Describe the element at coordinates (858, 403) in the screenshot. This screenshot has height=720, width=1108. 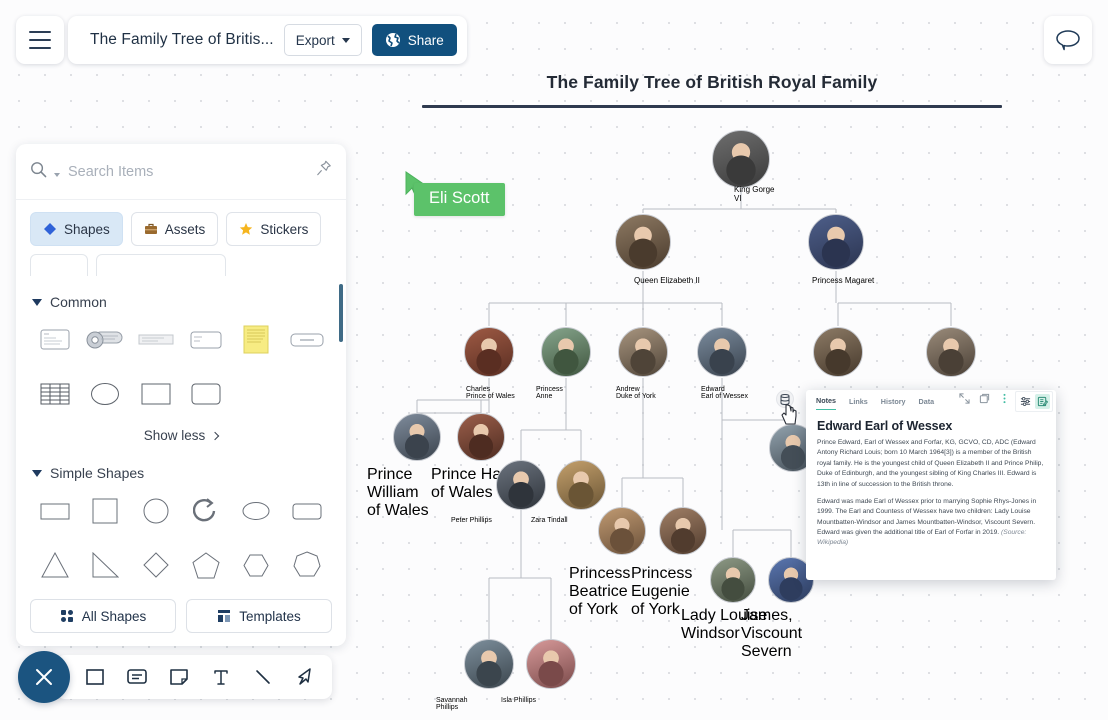
I see `popup-tab-links: Links` at that location.